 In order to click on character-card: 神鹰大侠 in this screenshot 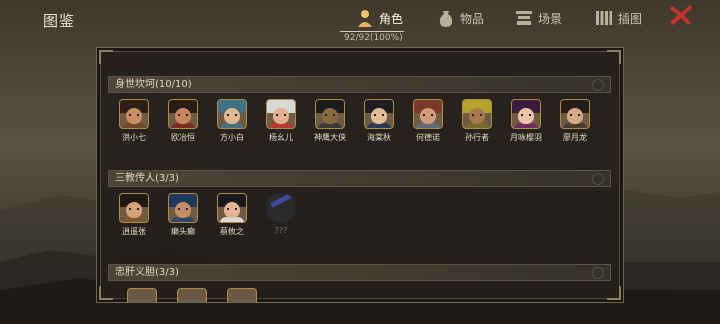, I will do `click(330, 123)`.